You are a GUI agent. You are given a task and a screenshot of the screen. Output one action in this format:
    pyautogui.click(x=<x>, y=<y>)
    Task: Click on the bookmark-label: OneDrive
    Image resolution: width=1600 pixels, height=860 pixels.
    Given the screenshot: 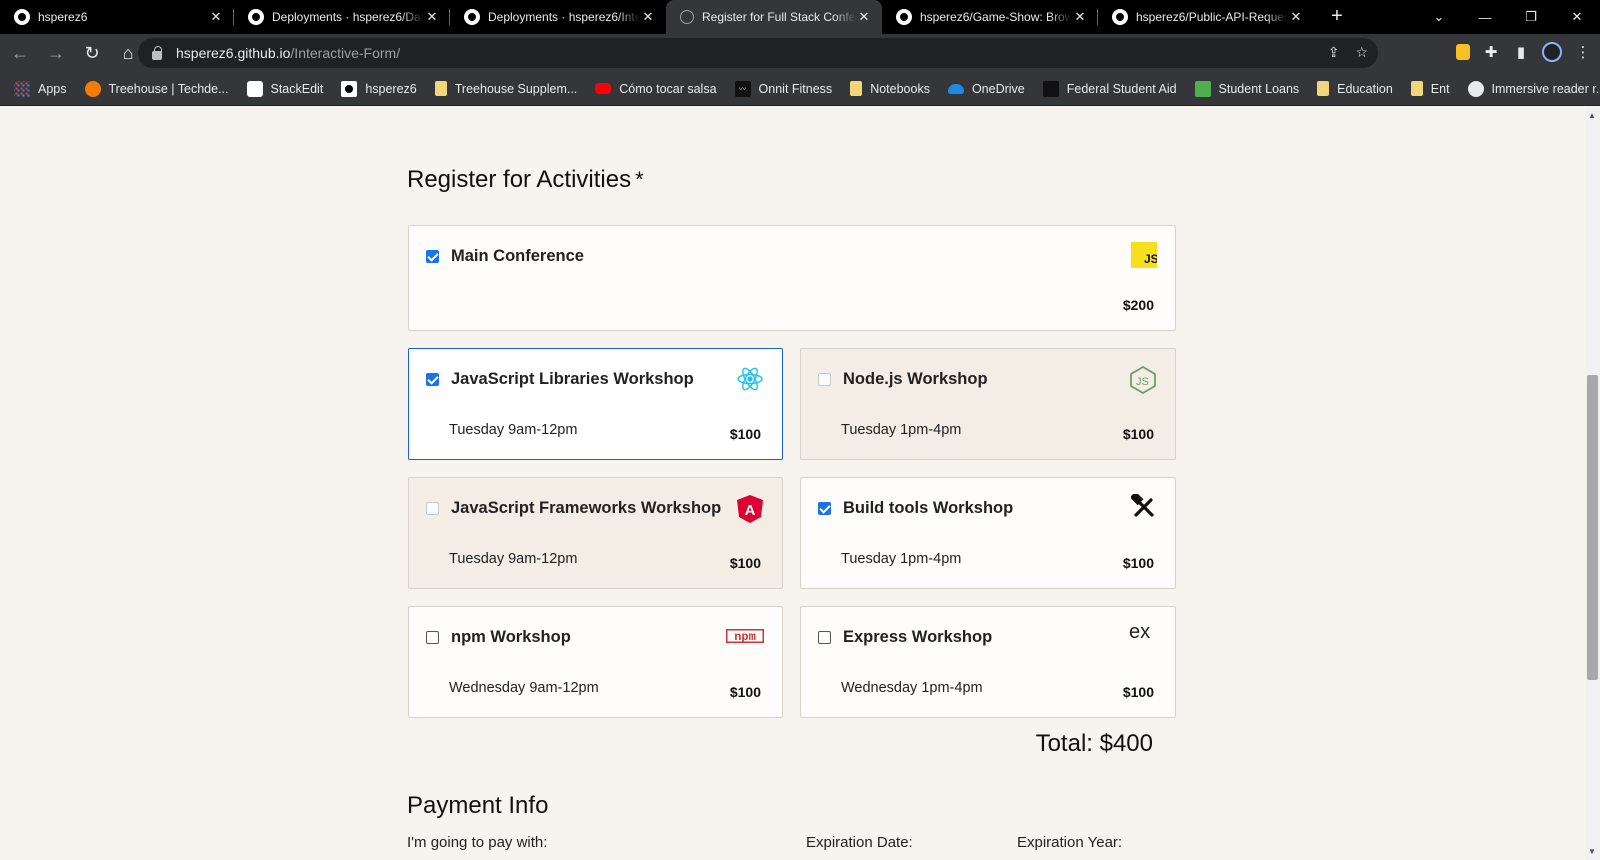 What is the action you would take?
    pyautogui.click(x=998, y=88)
    